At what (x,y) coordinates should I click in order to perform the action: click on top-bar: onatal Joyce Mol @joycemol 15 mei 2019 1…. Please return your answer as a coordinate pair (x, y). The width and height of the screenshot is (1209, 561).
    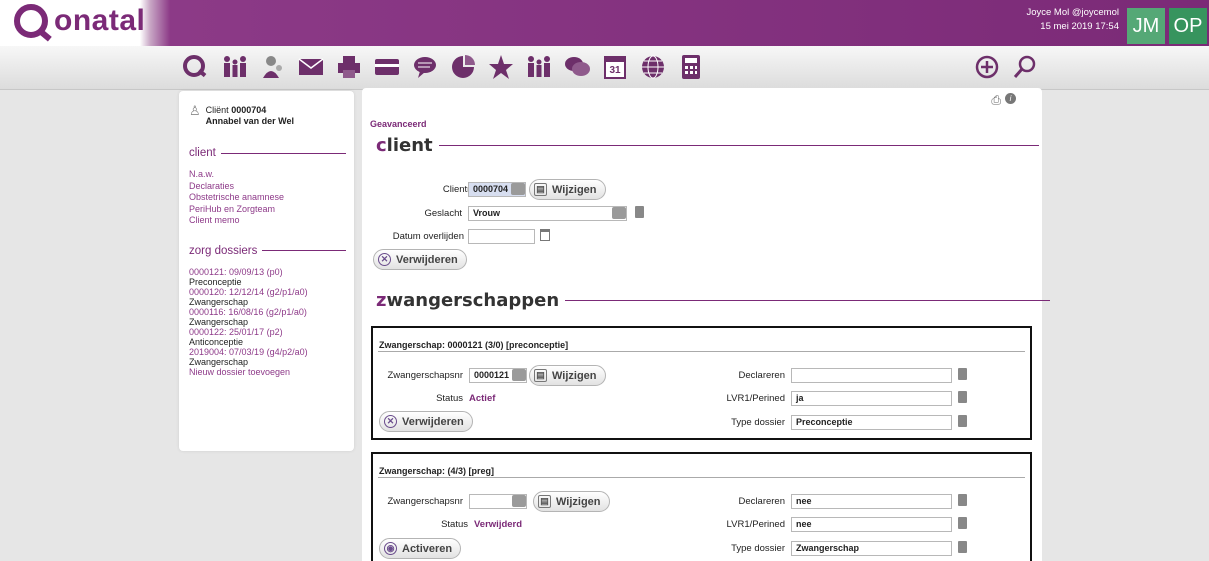
    Looking at the image, I should click on (604, 23).